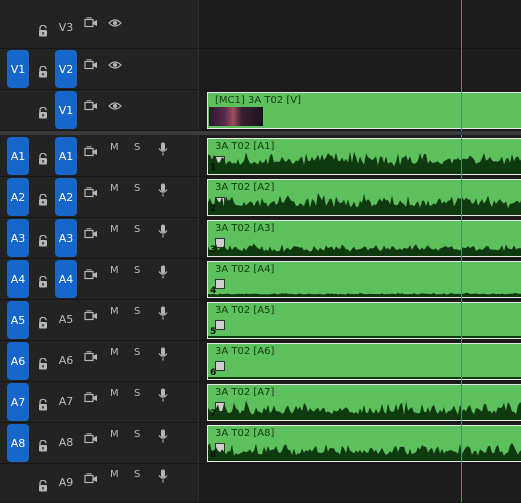  Describe the element at coordinates (18, 402) in the screenshot. I see `source-patch-a7: A7` at that location.